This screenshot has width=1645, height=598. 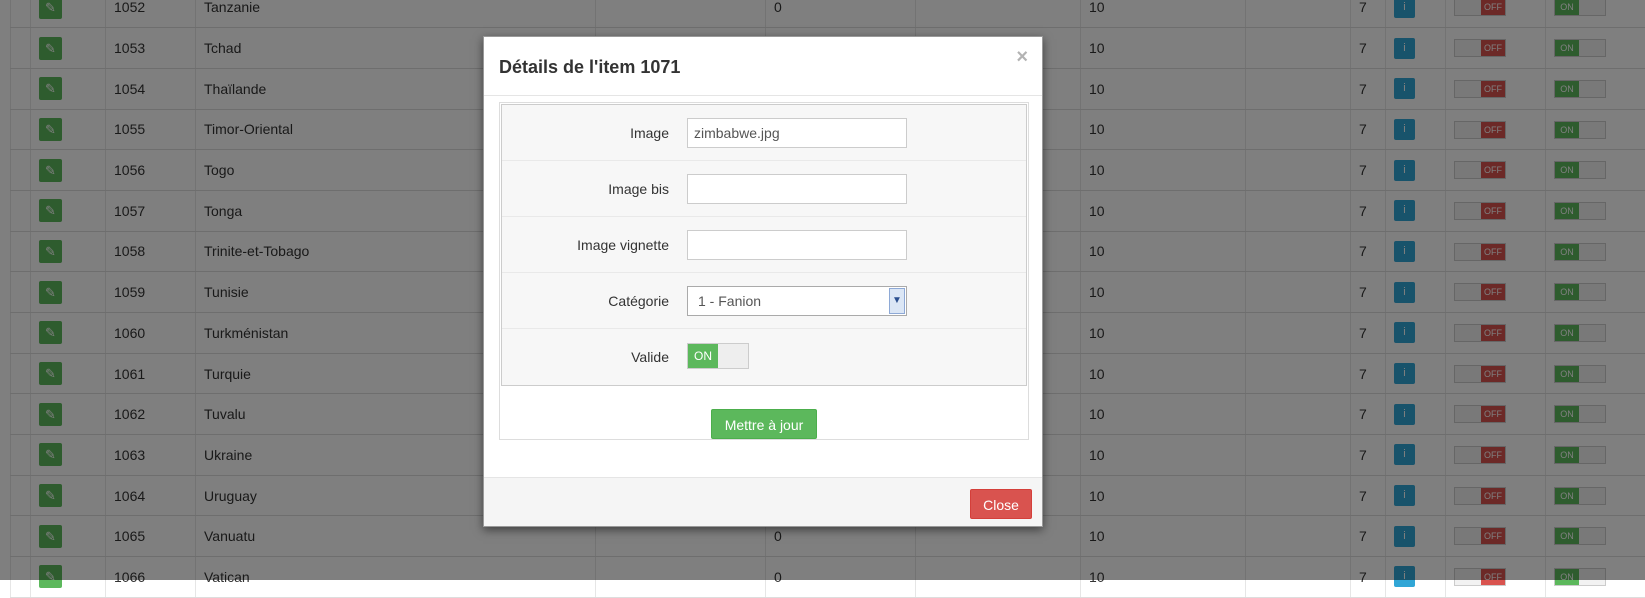 I want to click on valide-label: Valide, so click(x=585, y=357).